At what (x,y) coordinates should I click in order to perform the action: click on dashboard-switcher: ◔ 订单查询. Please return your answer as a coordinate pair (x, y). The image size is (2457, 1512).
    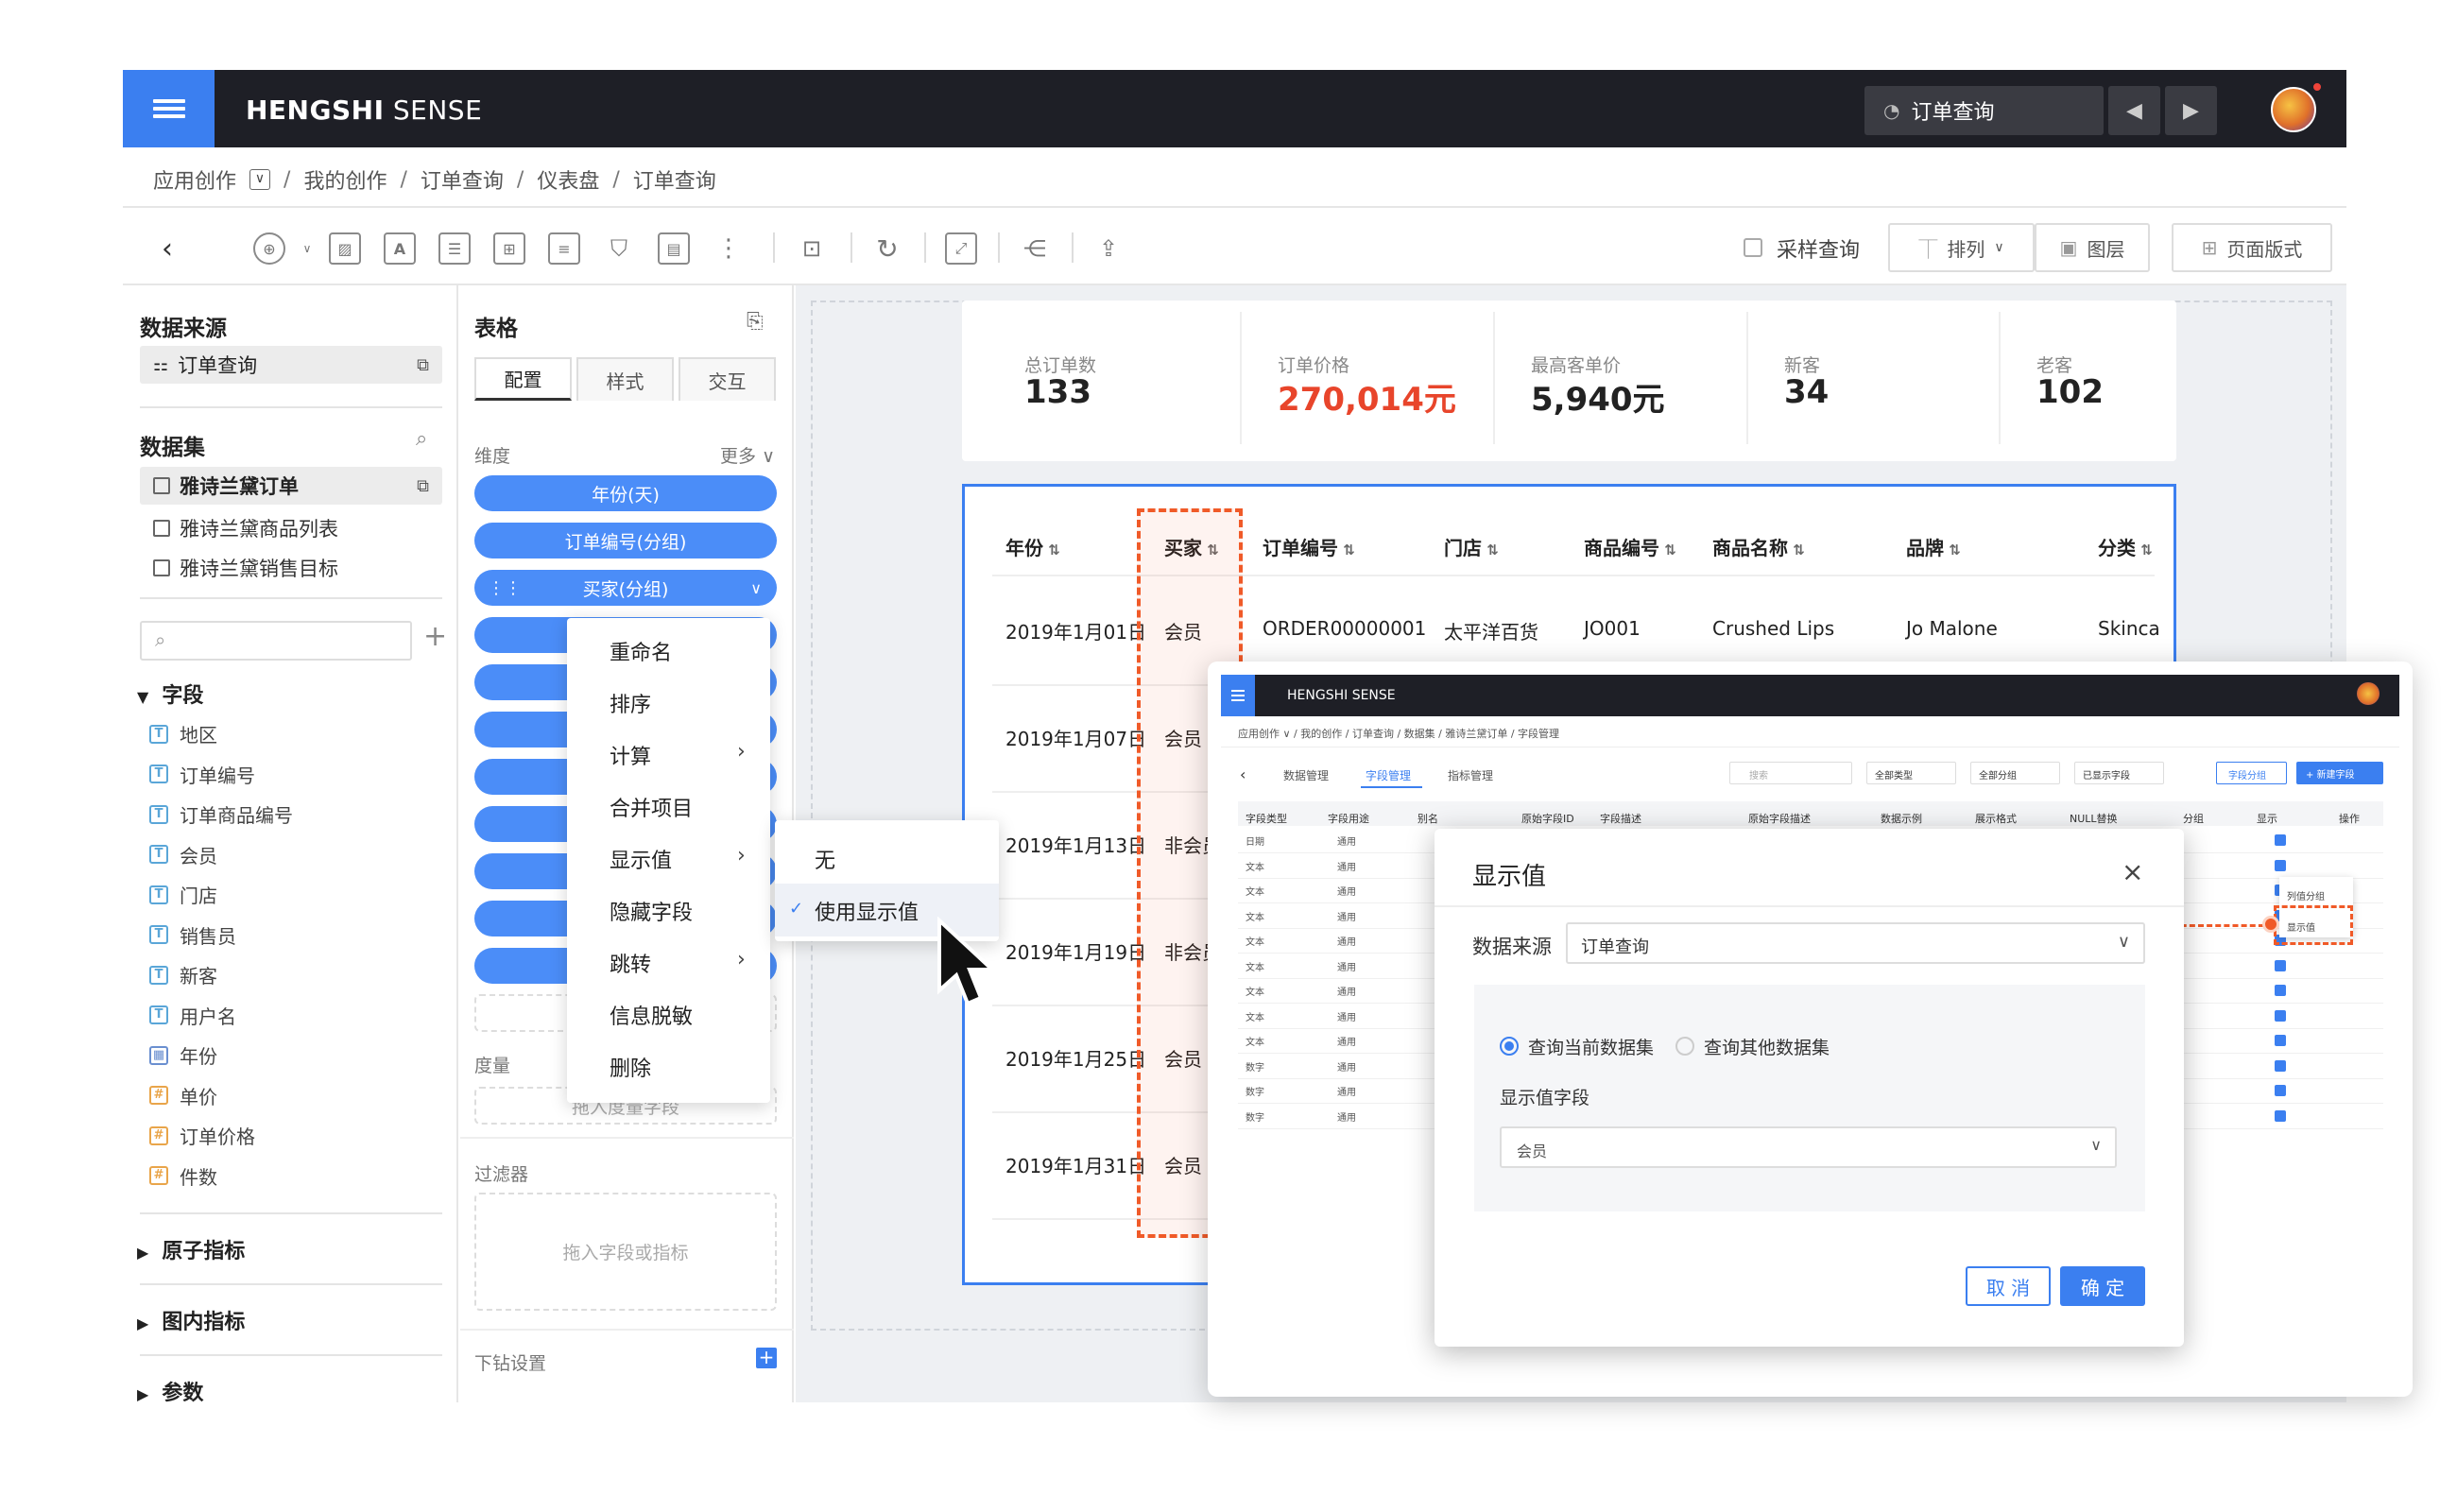
    Looking at the image, I should click on (1984, 110).